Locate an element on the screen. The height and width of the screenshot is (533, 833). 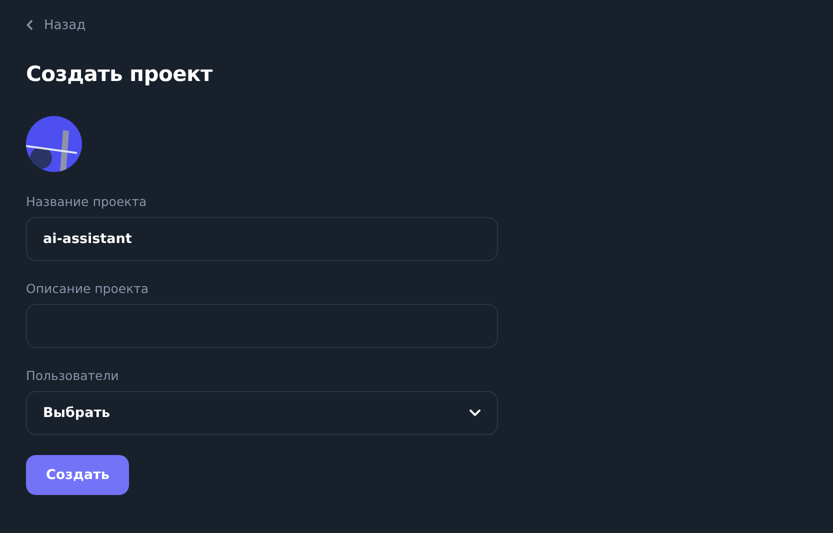
field-label: Пользователи is located at coordinates (73, 375).